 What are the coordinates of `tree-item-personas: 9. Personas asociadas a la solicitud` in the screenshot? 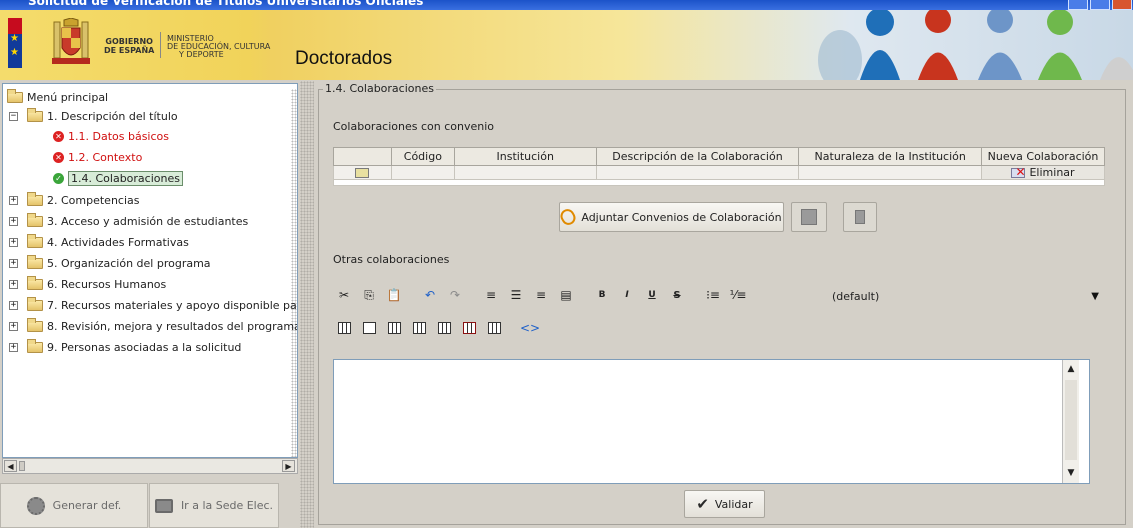 It's located at (134, 347).